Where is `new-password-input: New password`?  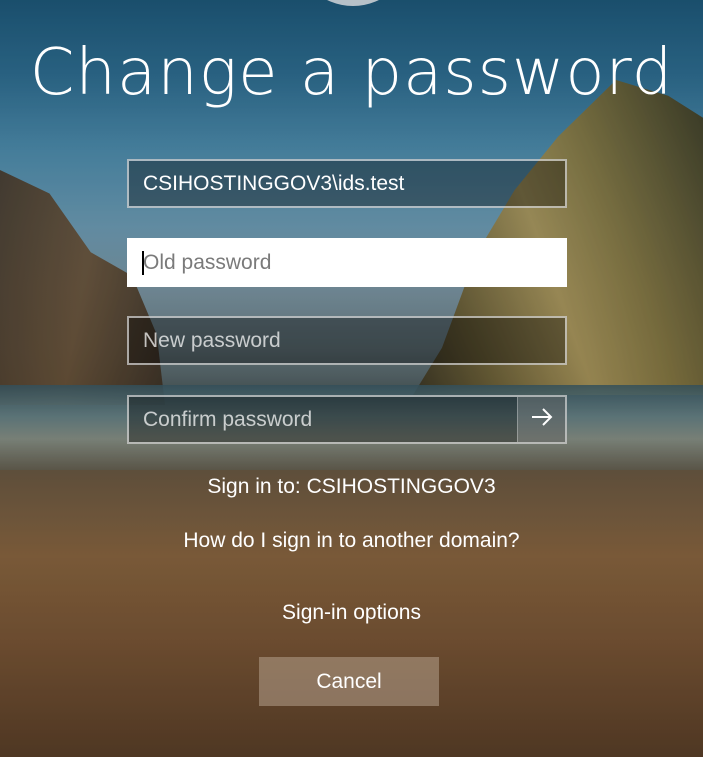
new-password-input: New password is located at coordinates (347, 340).